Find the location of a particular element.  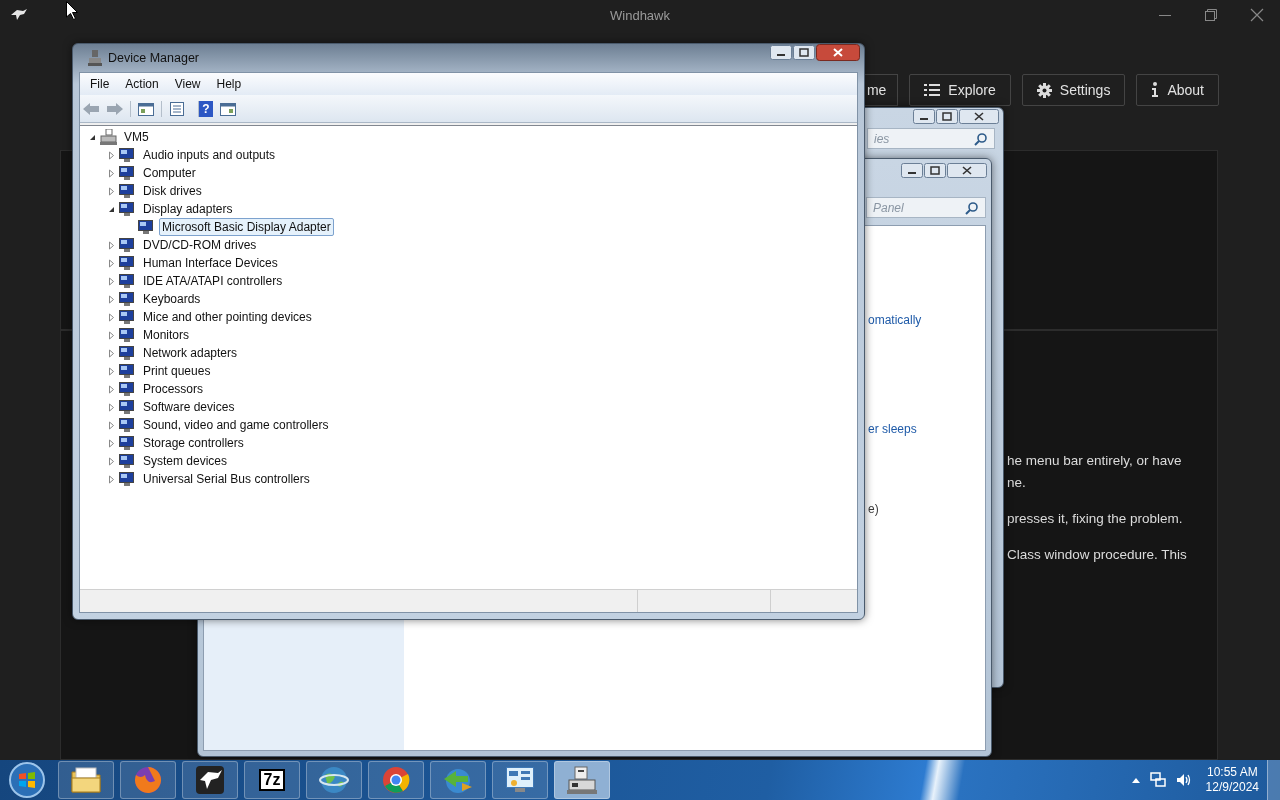

volume-icon is located at coordinates (1183, 780).